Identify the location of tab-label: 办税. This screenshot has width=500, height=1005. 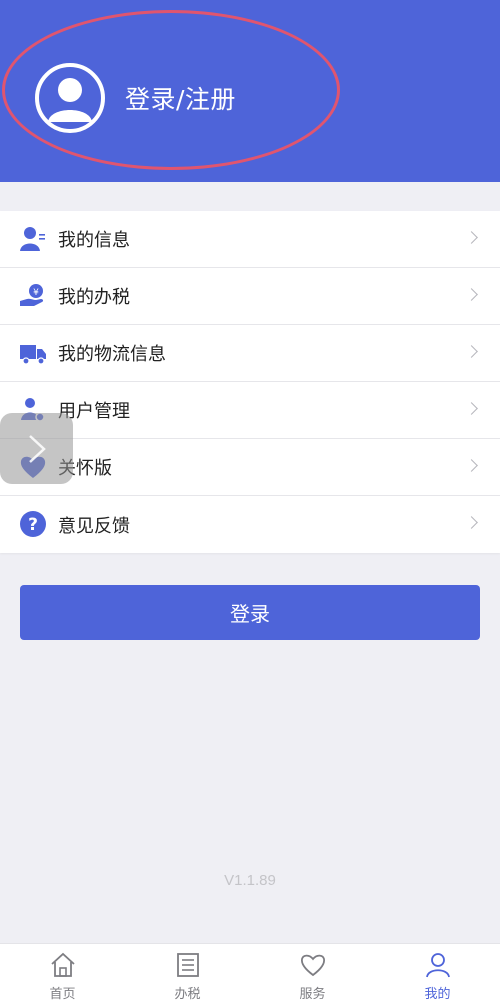
(187, 994).